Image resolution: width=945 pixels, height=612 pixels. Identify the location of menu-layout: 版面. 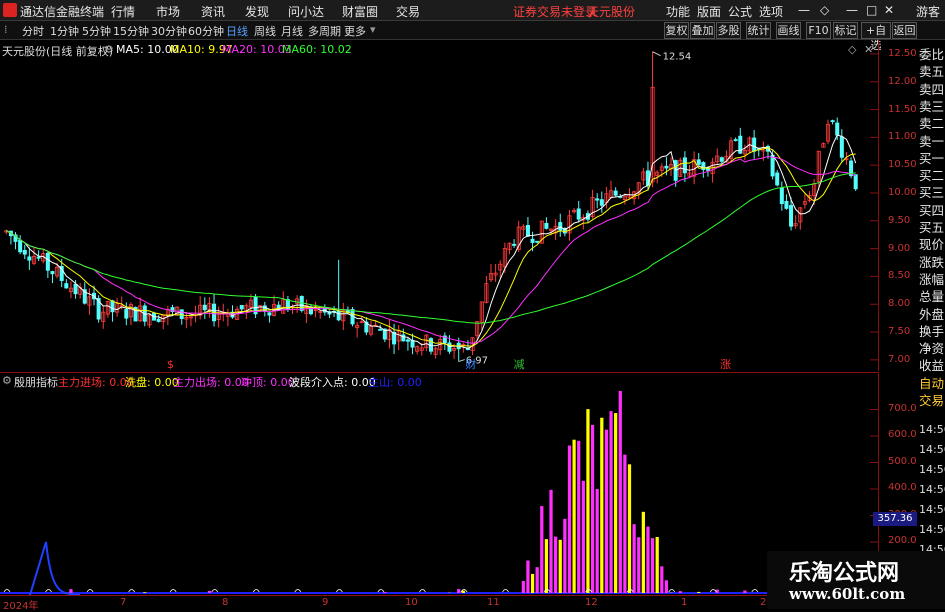
(709, 11).